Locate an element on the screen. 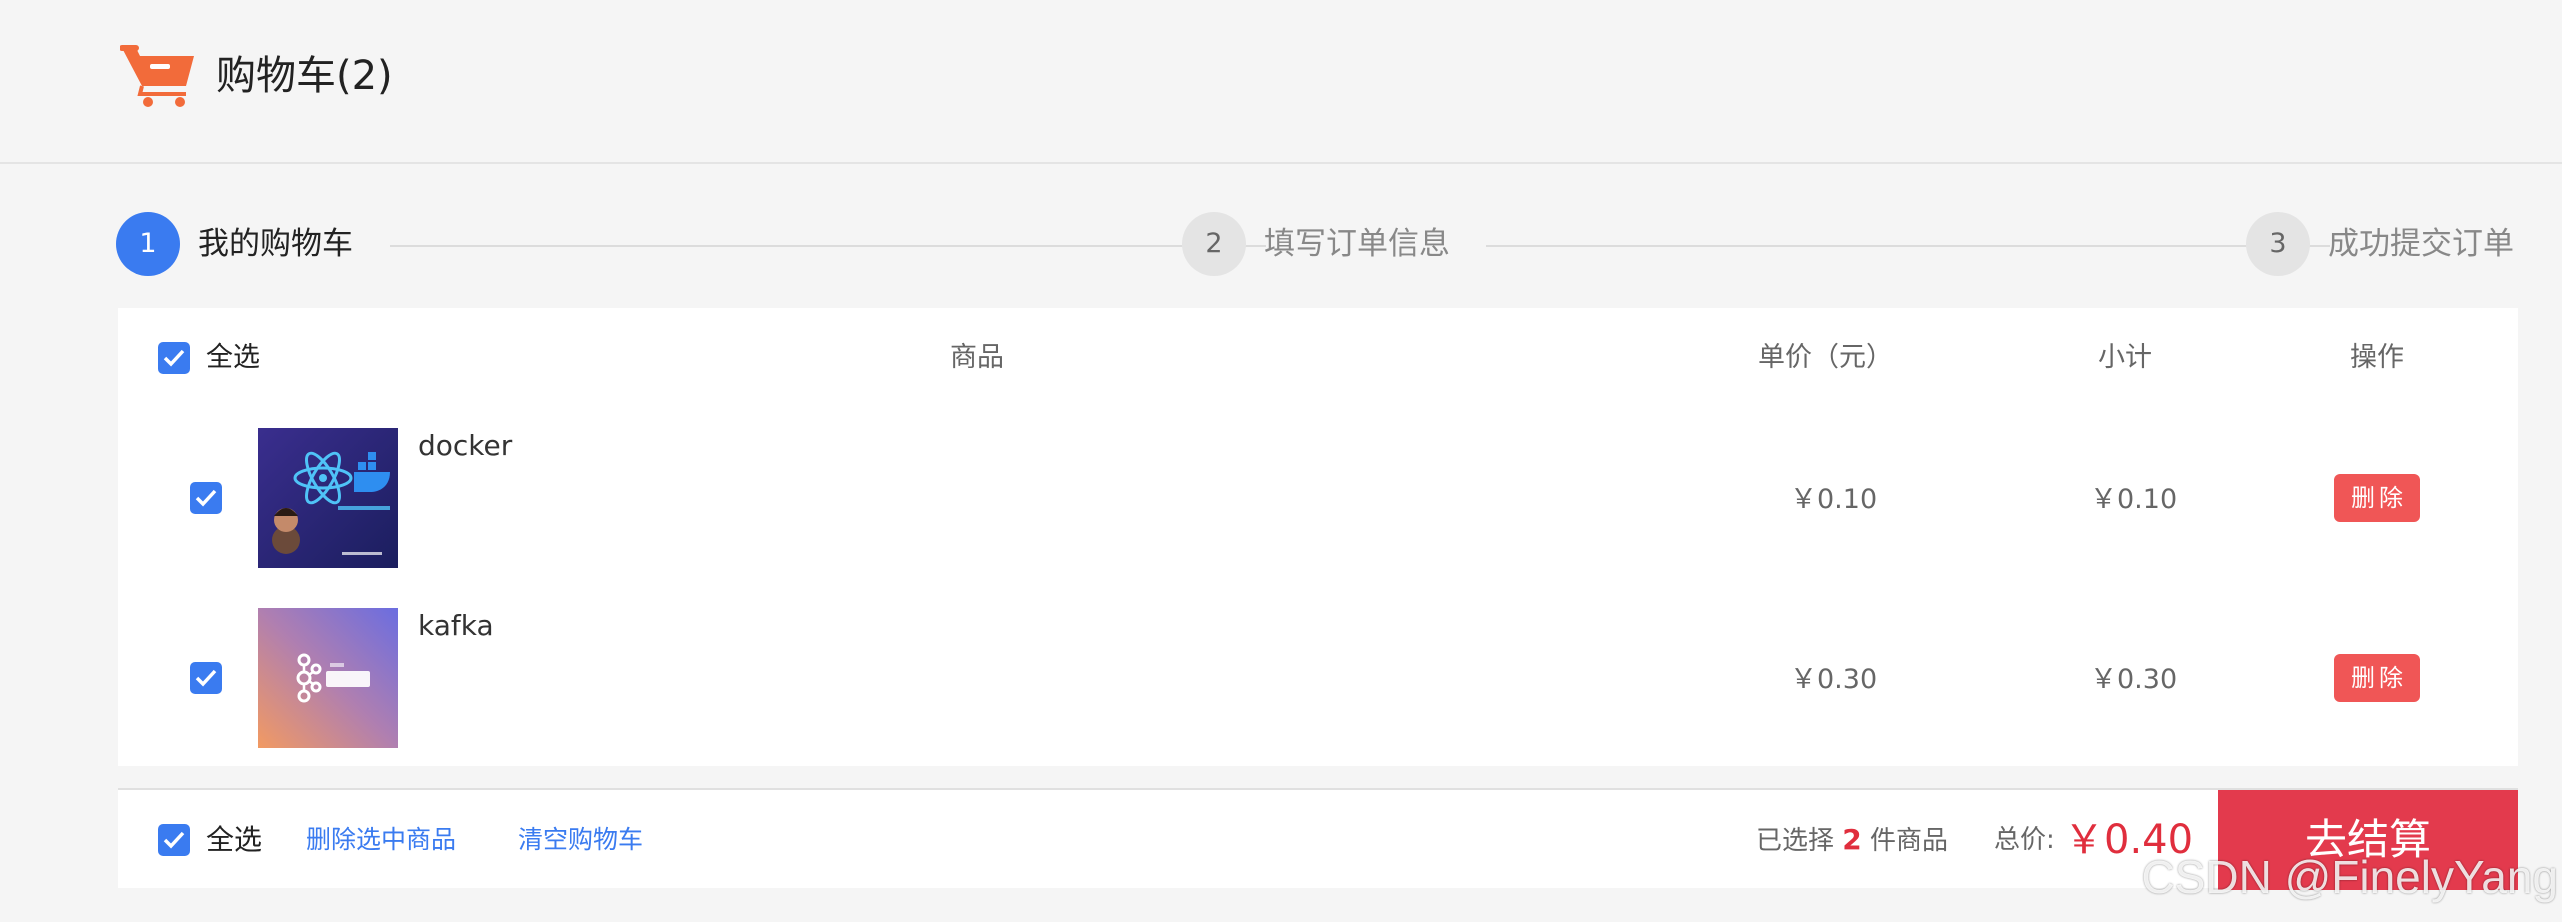 Image resolution: width=2562 pixels, height=922 pixels. step-3-number: 3 is located at coordinates (2278, 244).